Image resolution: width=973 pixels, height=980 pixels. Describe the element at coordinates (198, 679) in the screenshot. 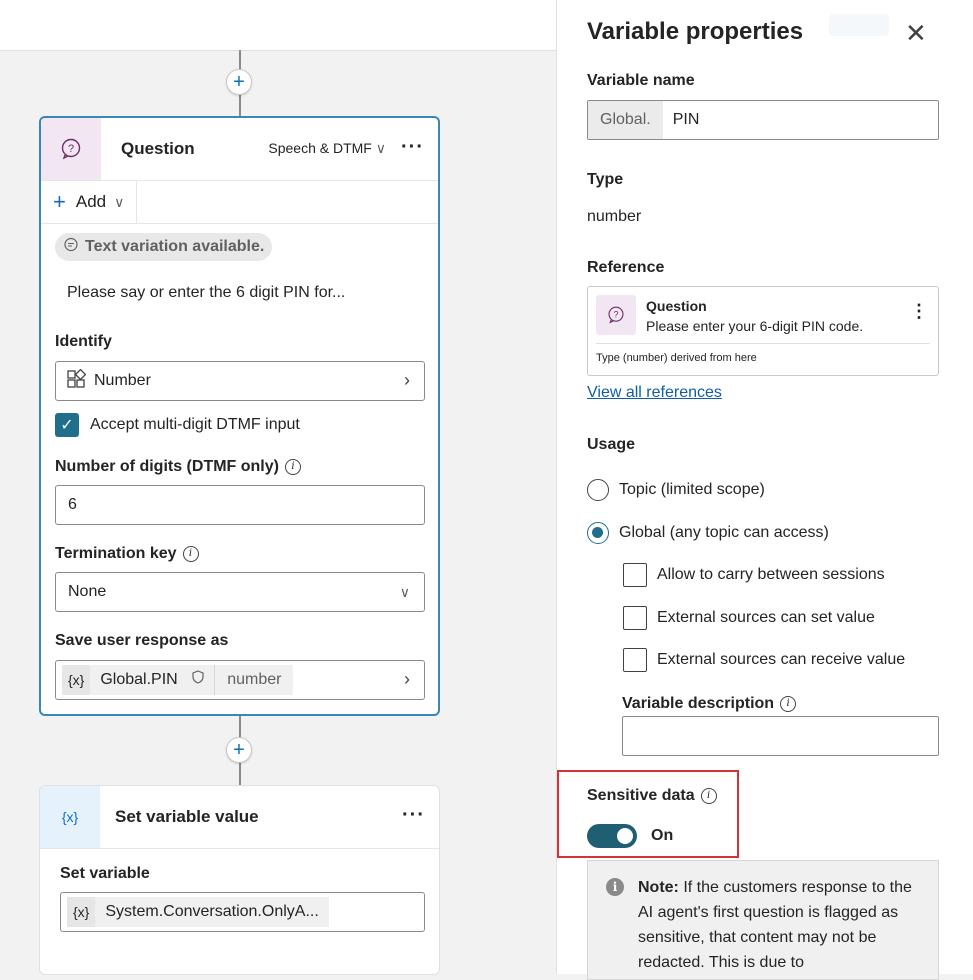

I see `shield-icon` at that location.